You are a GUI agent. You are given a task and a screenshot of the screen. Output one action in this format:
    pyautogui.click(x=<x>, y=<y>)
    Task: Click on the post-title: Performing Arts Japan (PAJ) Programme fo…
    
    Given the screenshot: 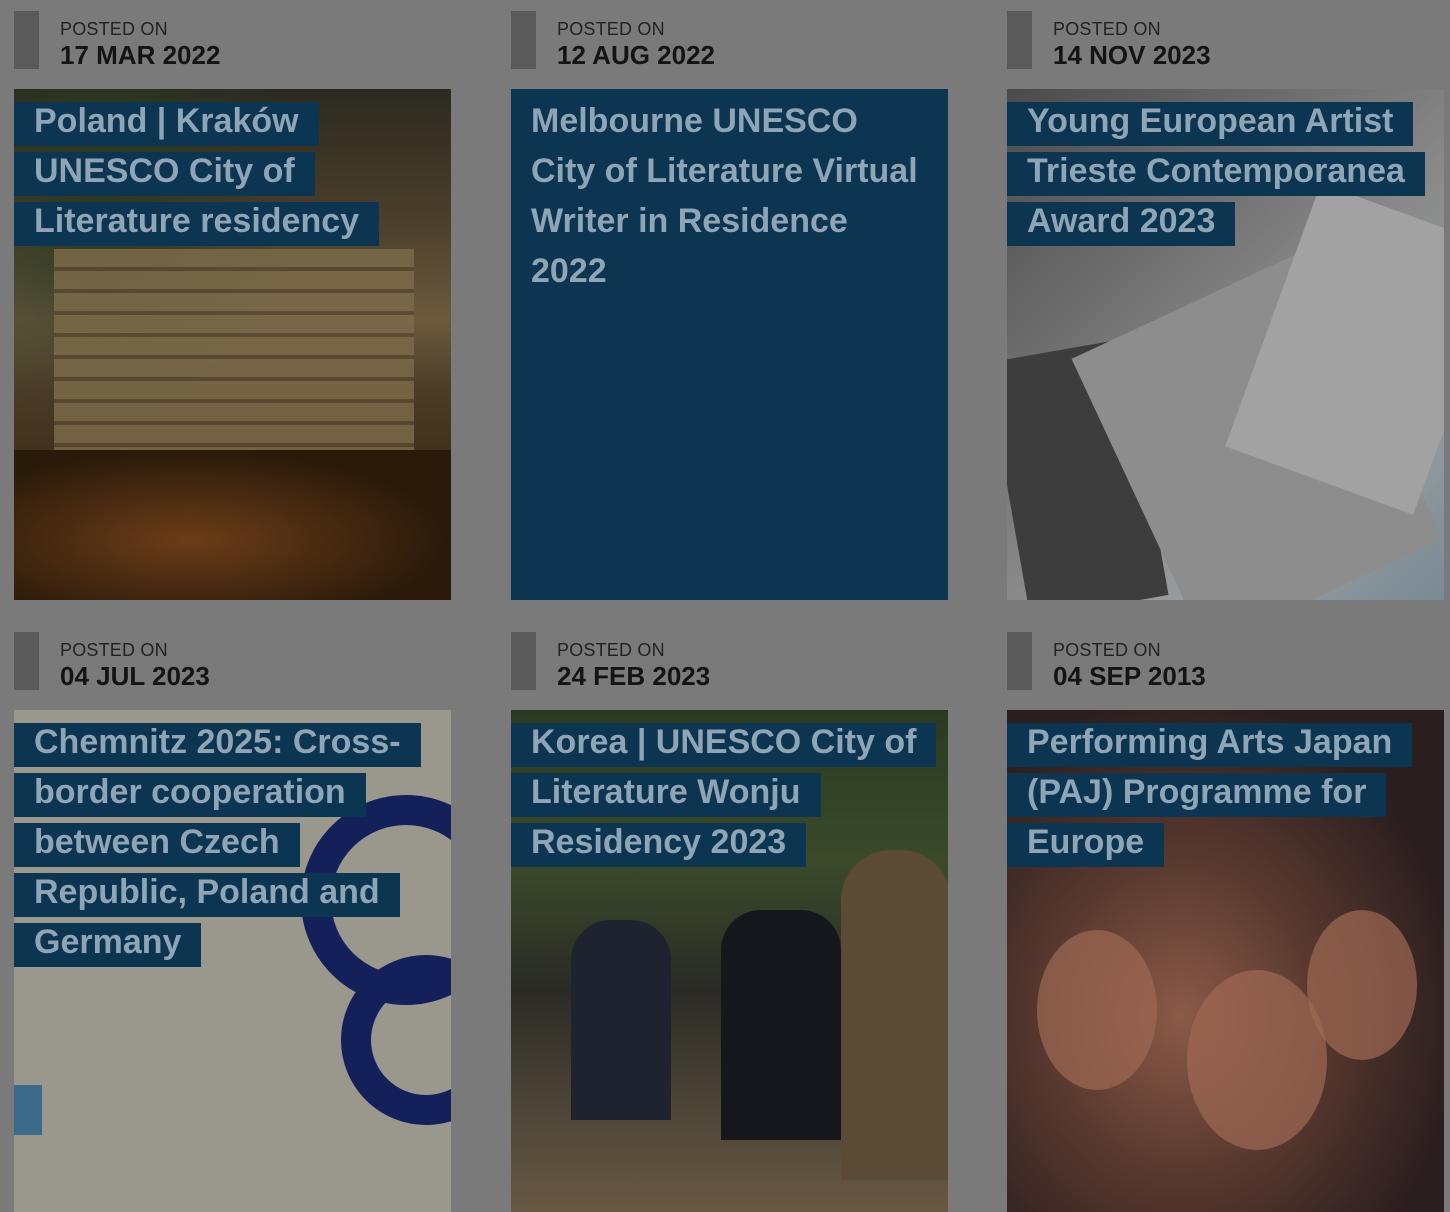 What is the action you would take?
    pyautogui.click(x=1217, y=792)
    